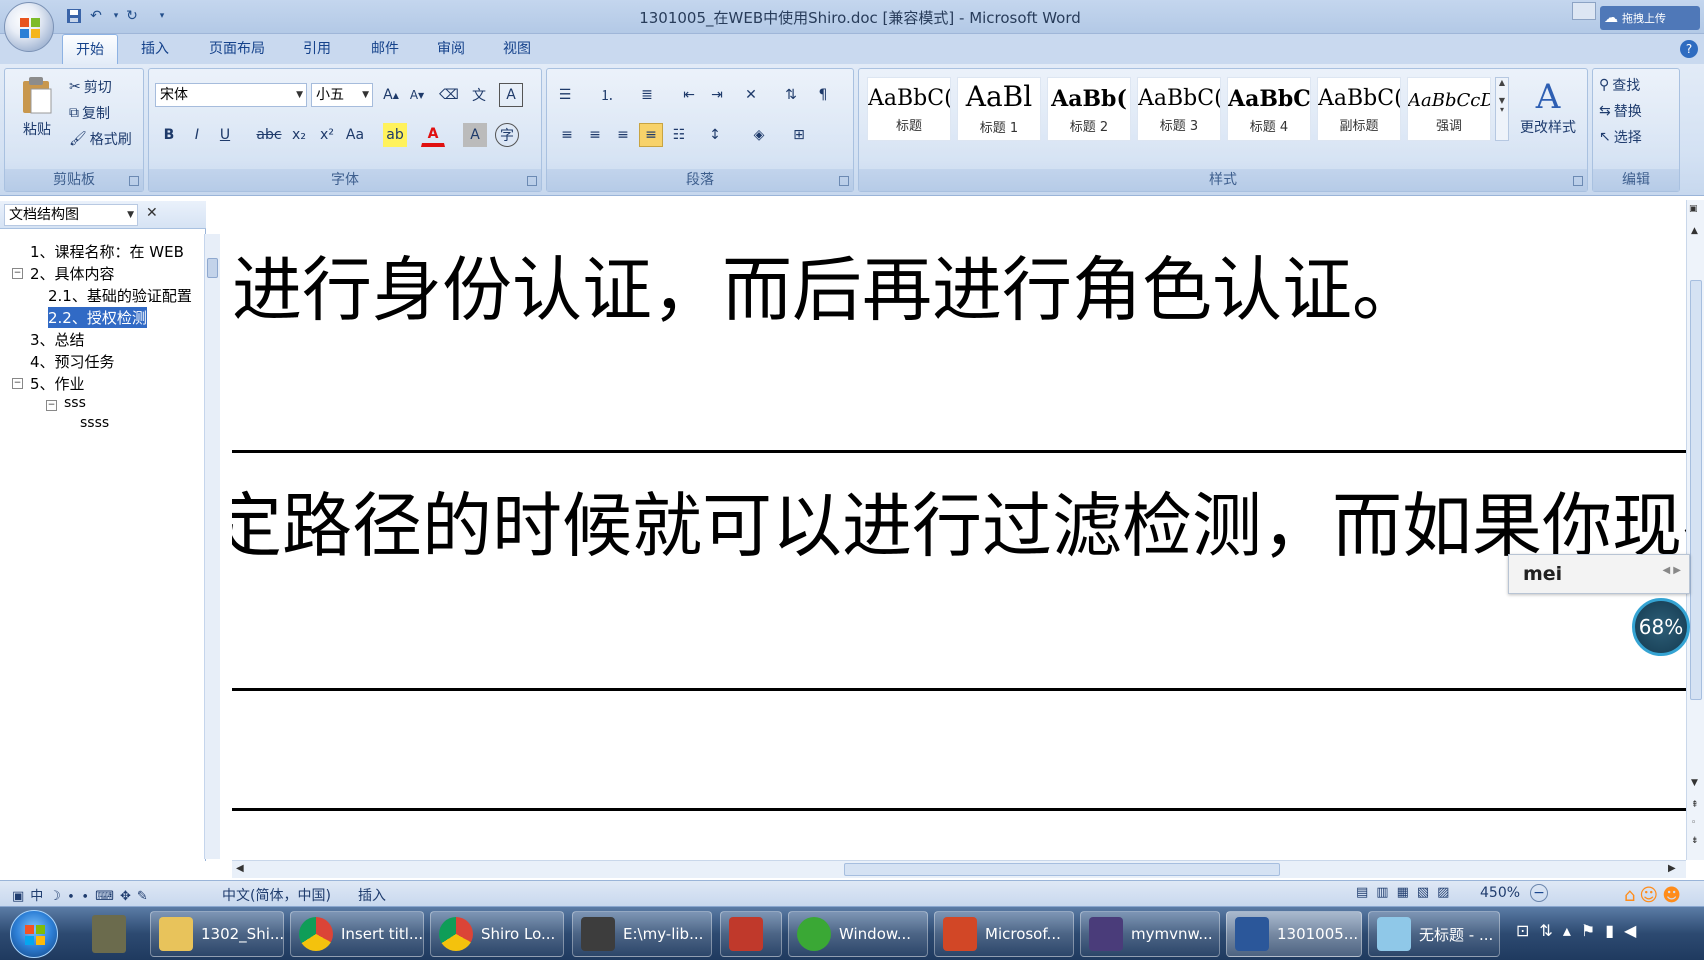 This screenshot has height=963, width=1704. What do you see at coordinates (71, 215) in the screenshot?
I see `pane-mode-select: 文档结构图 ▼` at bounding box center [71, 215].